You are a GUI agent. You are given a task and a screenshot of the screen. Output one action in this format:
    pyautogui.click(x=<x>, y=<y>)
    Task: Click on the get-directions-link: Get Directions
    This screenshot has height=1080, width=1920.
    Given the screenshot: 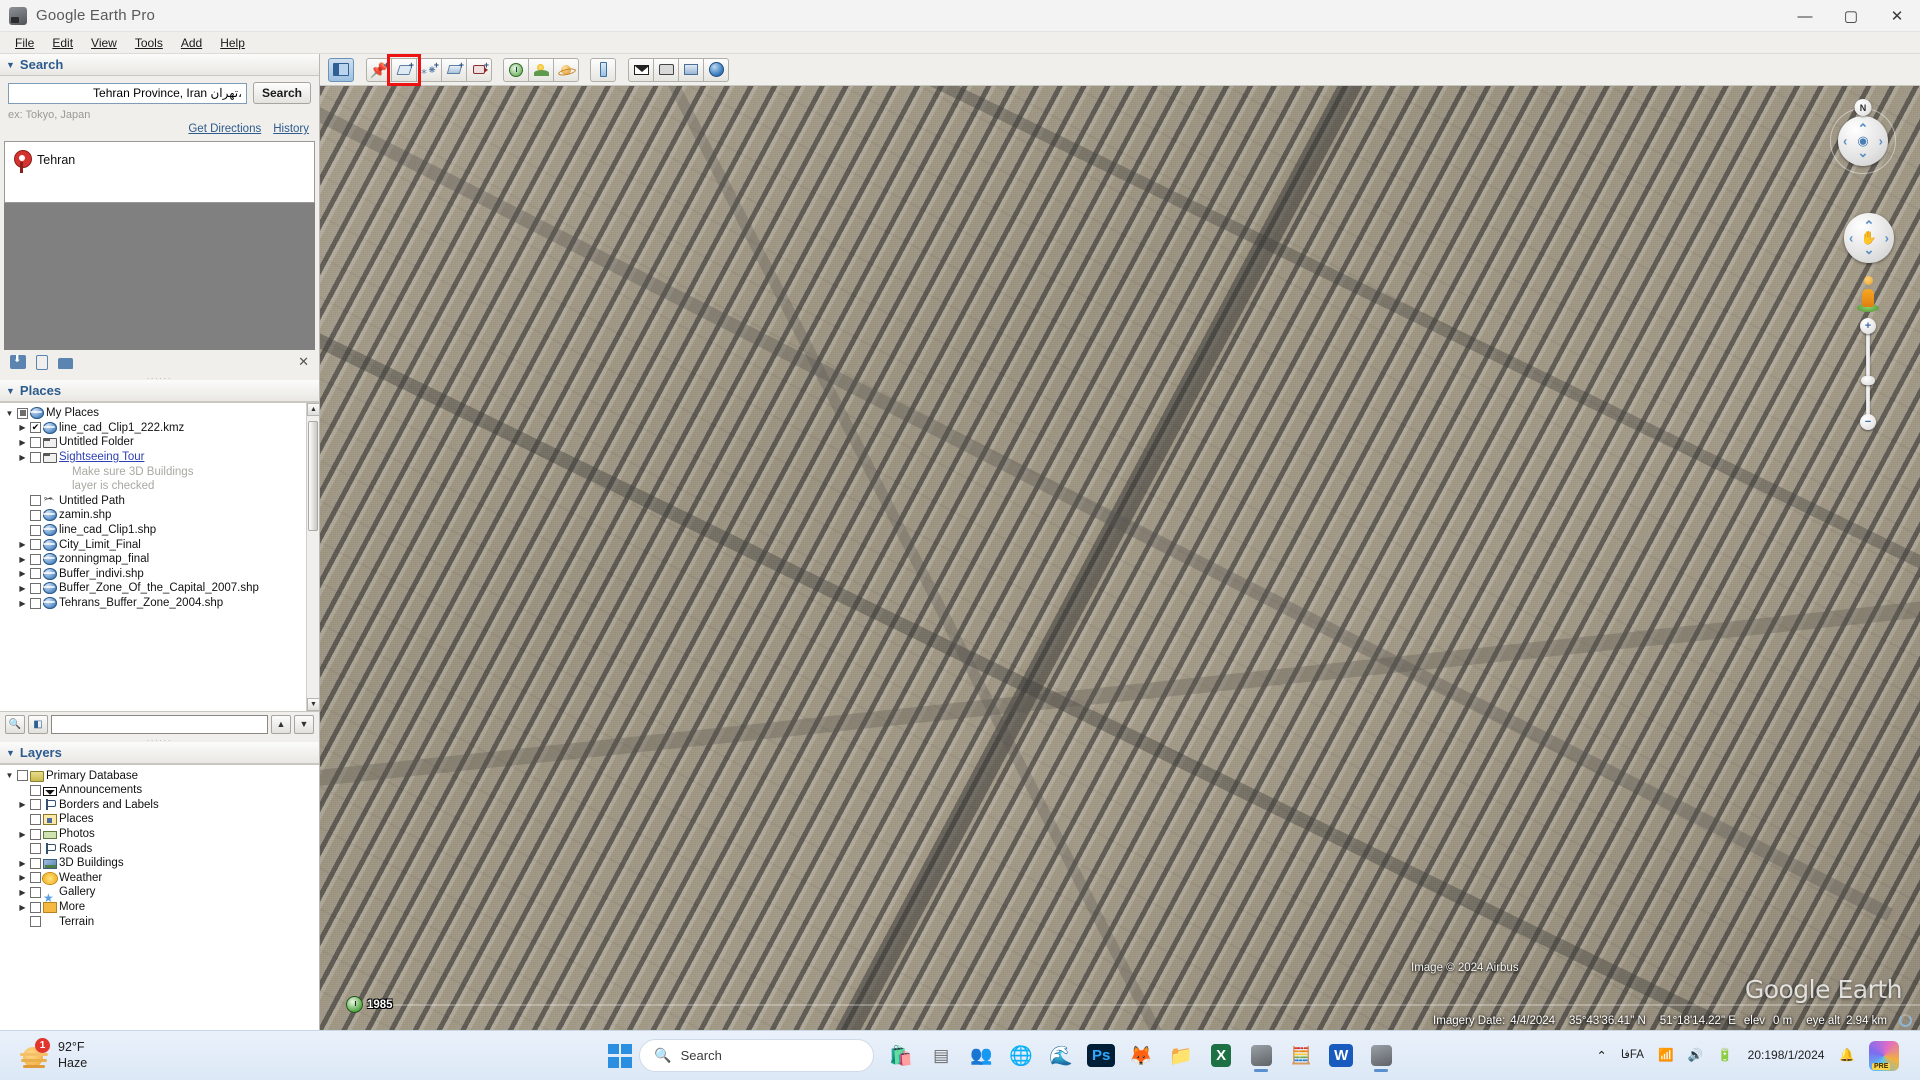 What is the action you would take?
    pyautogui.click(x=224, y=129)
    